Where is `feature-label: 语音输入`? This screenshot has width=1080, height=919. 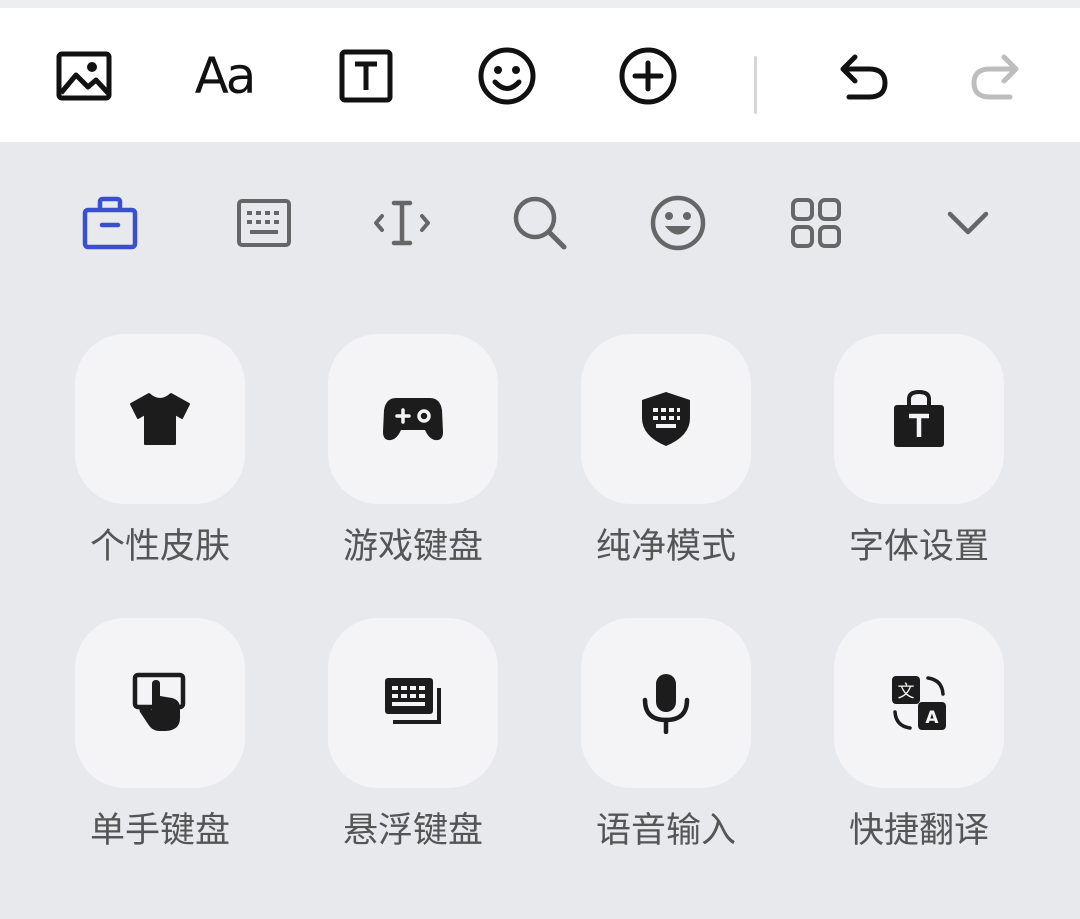 feature-label: 语音输入 is located at coordinates (665, 831).